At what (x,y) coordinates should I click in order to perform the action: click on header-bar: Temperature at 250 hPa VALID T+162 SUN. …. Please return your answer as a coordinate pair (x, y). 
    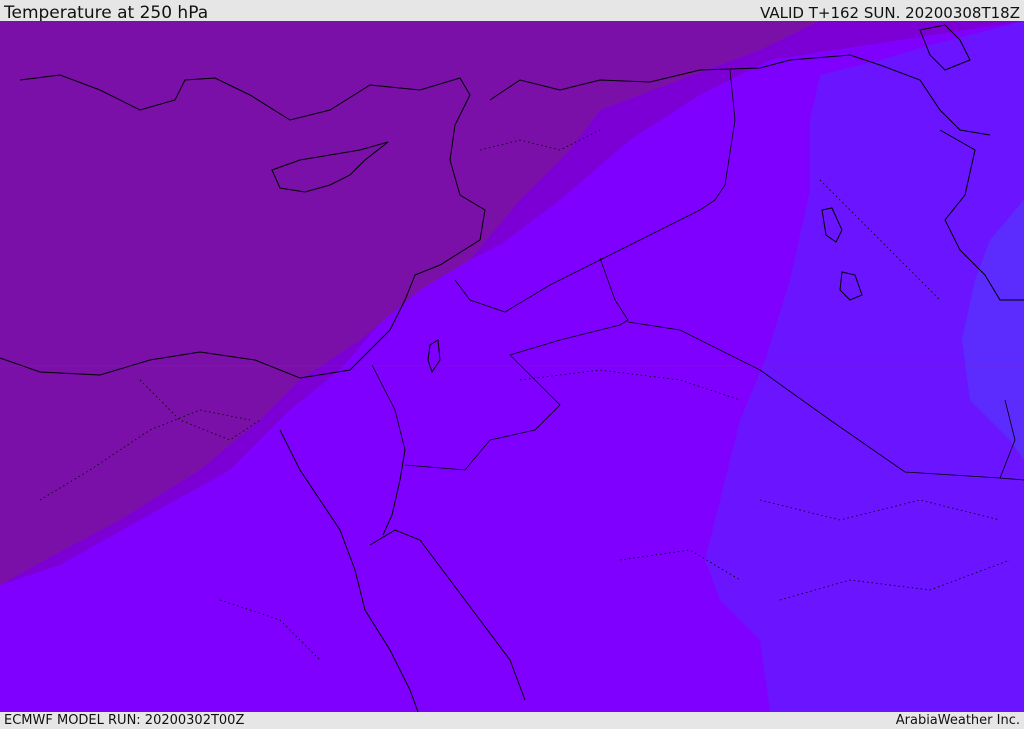
    Looking at the image, I should click on (512, 11).